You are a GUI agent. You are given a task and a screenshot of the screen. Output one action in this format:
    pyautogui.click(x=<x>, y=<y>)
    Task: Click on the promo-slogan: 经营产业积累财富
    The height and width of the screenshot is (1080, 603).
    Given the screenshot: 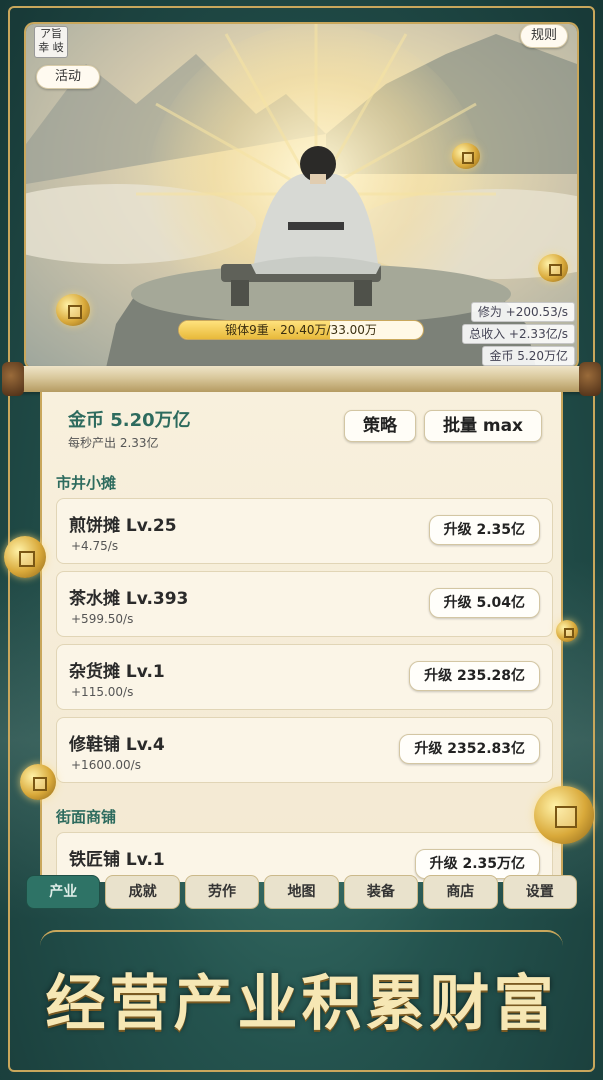 What is the action you would take?
    pyautogui.click(x=301, y=1004)
    